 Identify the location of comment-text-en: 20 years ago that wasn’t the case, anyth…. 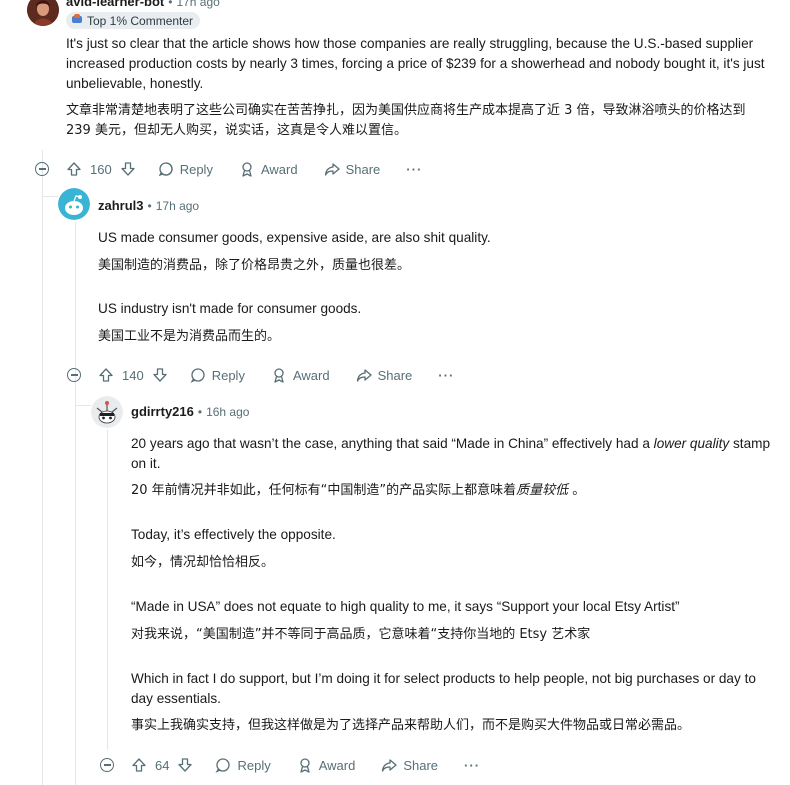
(451, 453).